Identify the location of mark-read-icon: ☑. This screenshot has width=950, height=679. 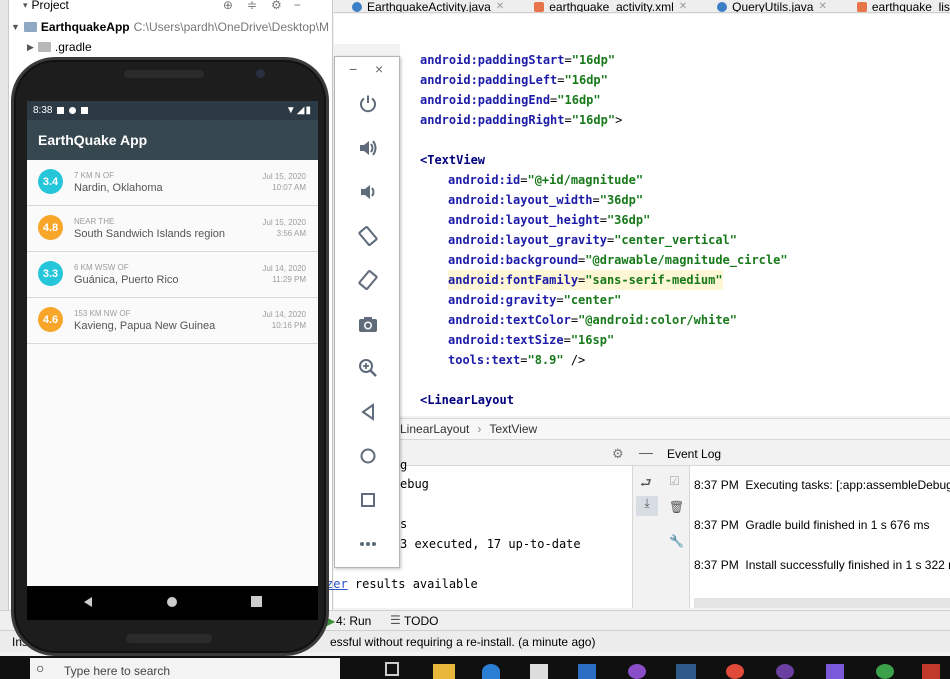
(674, 481).